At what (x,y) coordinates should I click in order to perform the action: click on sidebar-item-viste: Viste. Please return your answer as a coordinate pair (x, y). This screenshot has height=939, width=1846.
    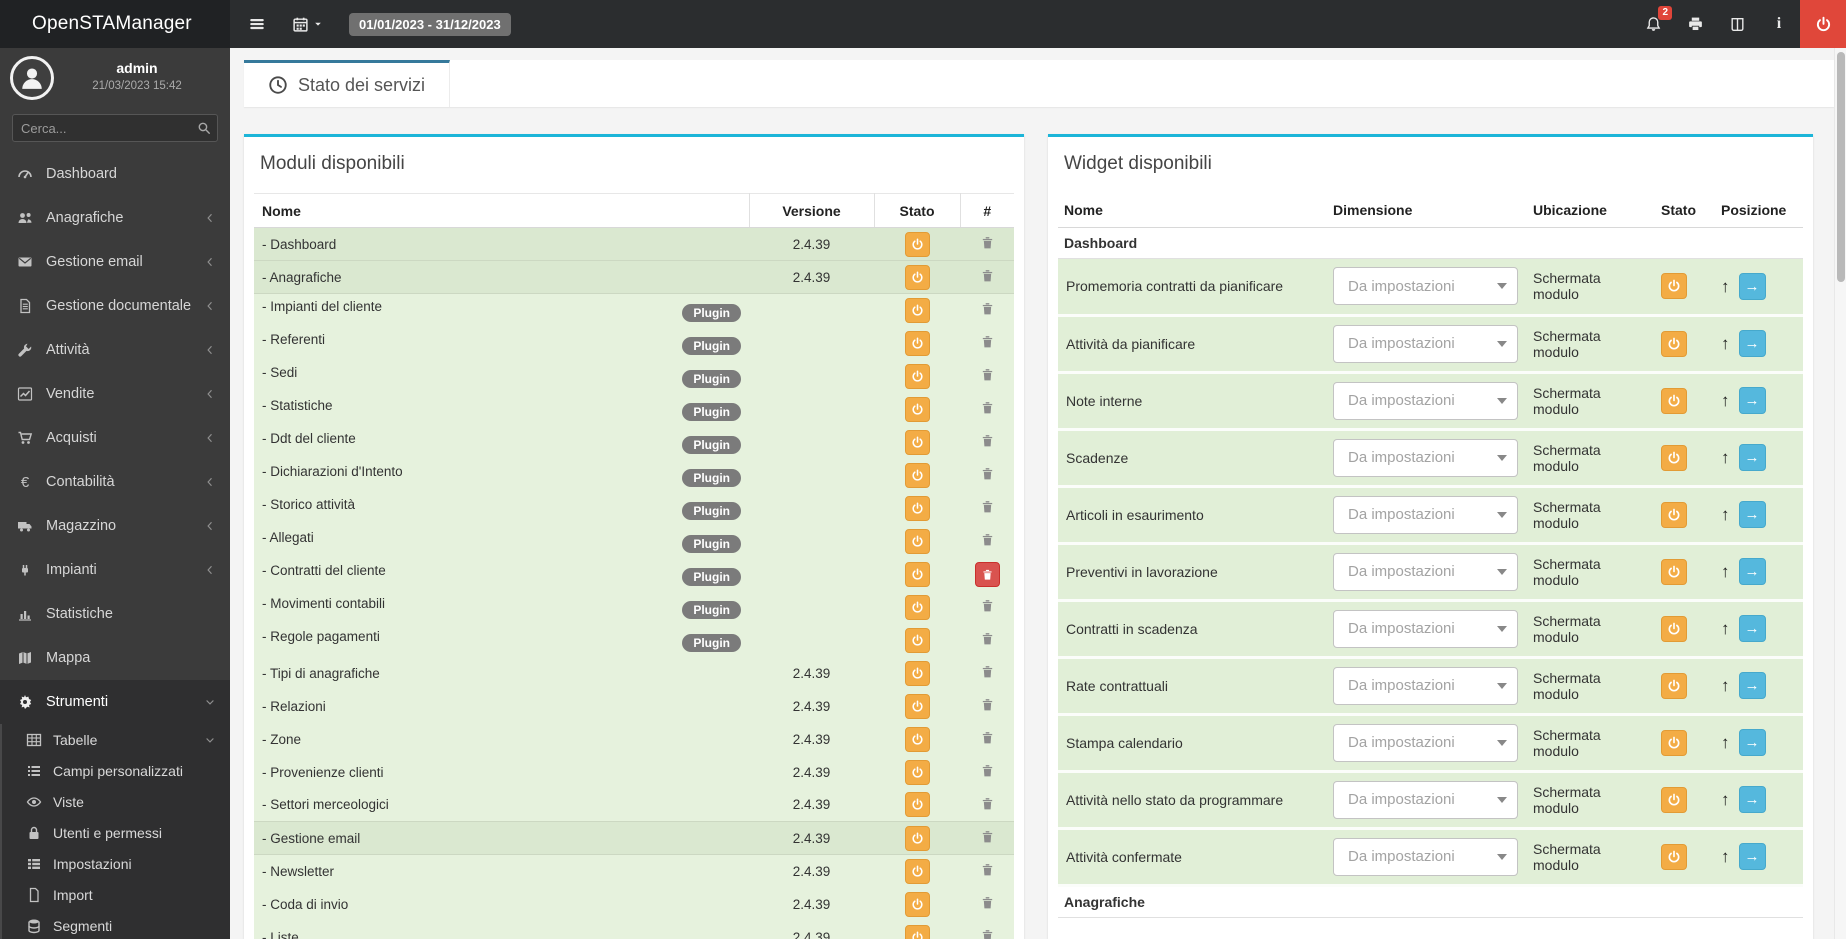
    Looking at the image, I should click on (116, 801).